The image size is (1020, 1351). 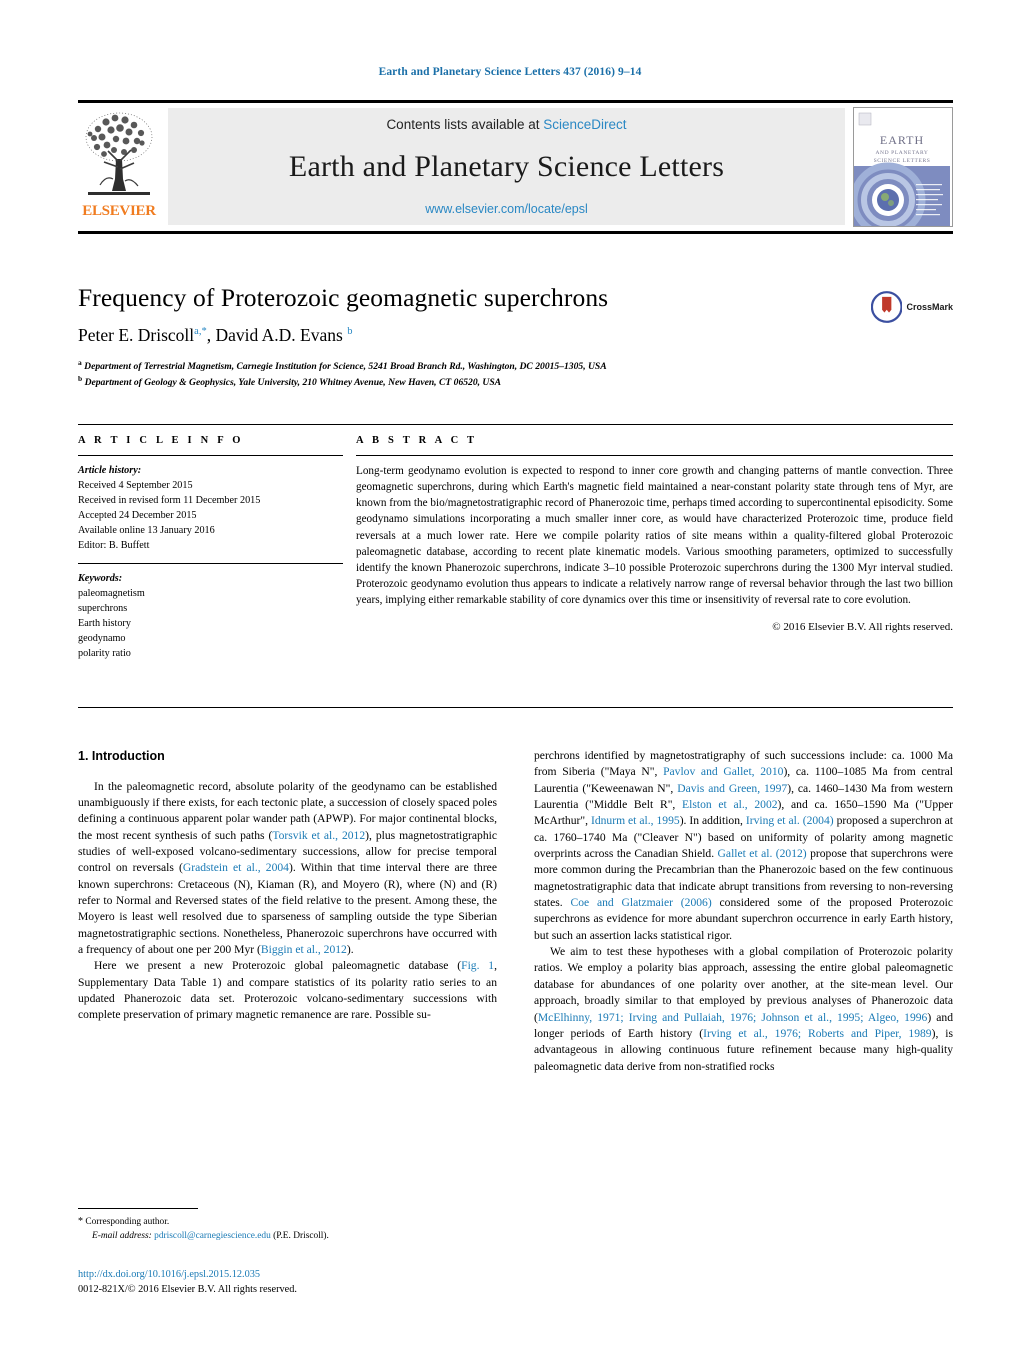 What do you see at coordinates (515, 707) in the screenshot?
I see `body-top-divider` at bounding box center [515, 707].